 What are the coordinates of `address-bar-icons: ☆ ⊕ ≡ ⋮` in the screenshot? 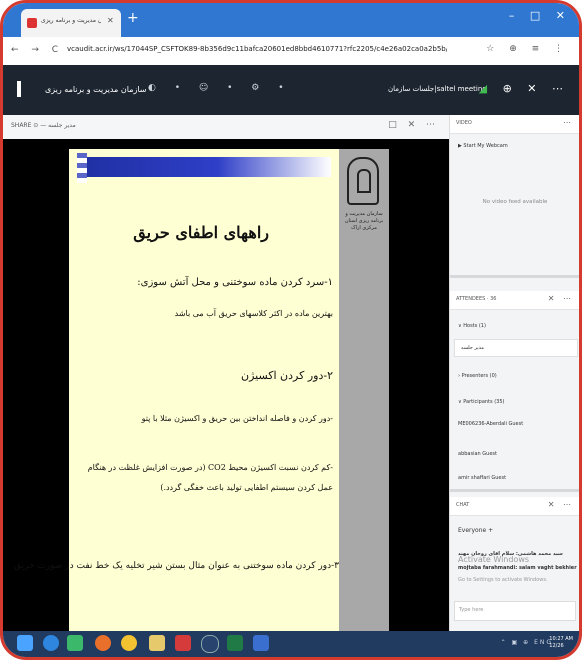 It's located at (527, 49).